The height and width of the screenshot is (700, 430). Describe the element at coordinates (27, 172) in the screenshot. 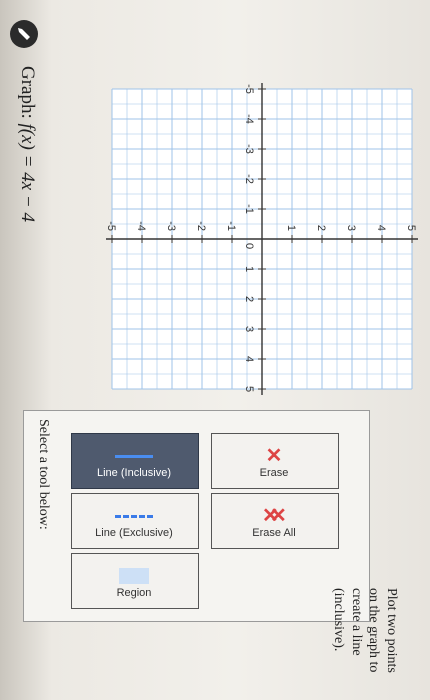

I see `graph-function: f(x) = 4x − 4` at that location.